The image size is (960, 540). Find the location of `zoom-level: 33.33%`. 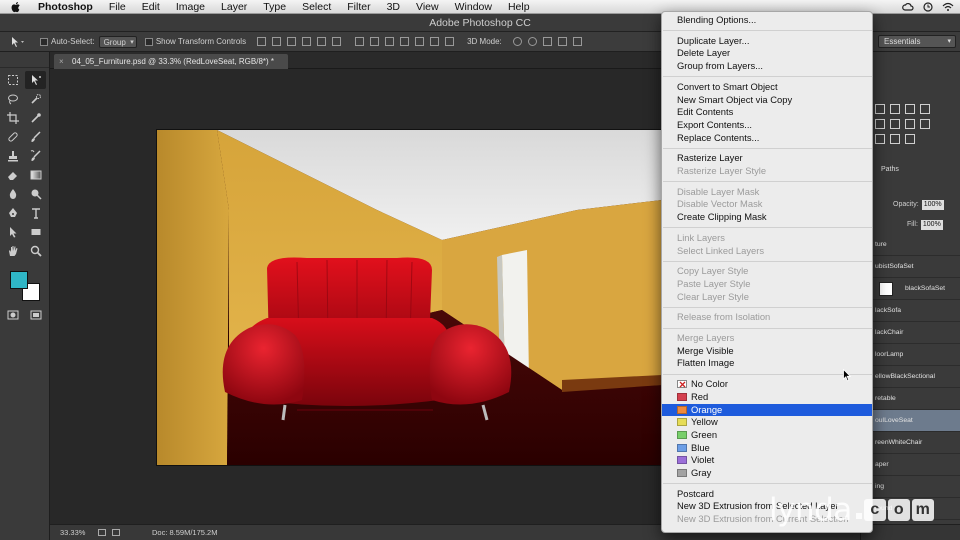

zoom-level: 33.33% is located at coordinates (72, 532).